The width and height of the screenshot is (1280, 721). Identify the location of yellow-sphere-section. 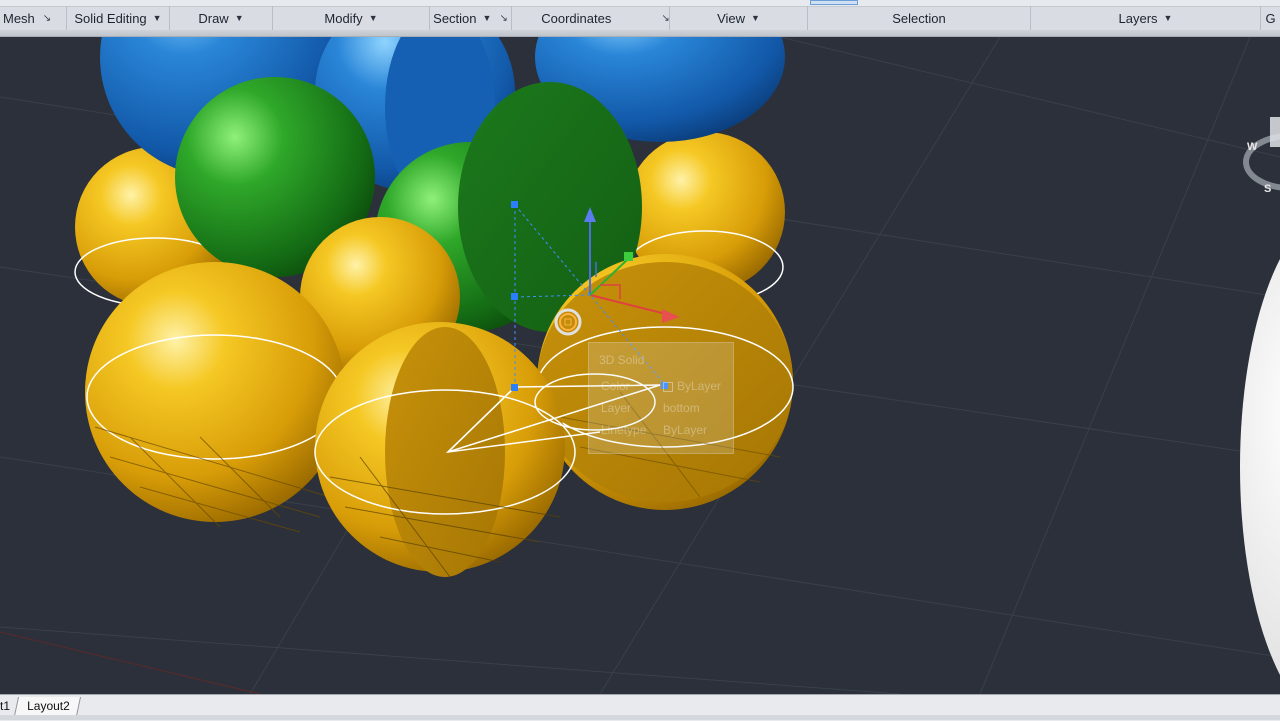
(445, 452).